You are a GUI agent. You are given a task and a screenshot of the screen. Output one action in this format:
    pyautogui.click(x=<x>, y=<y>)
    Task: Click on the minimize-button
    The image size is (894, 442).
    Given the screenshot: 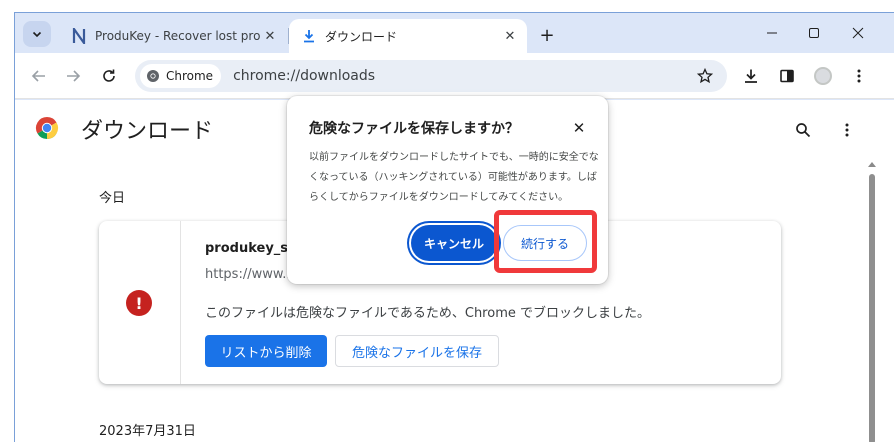 What is the action you would take?
    pyautogui.click(x=772, y=33)
    